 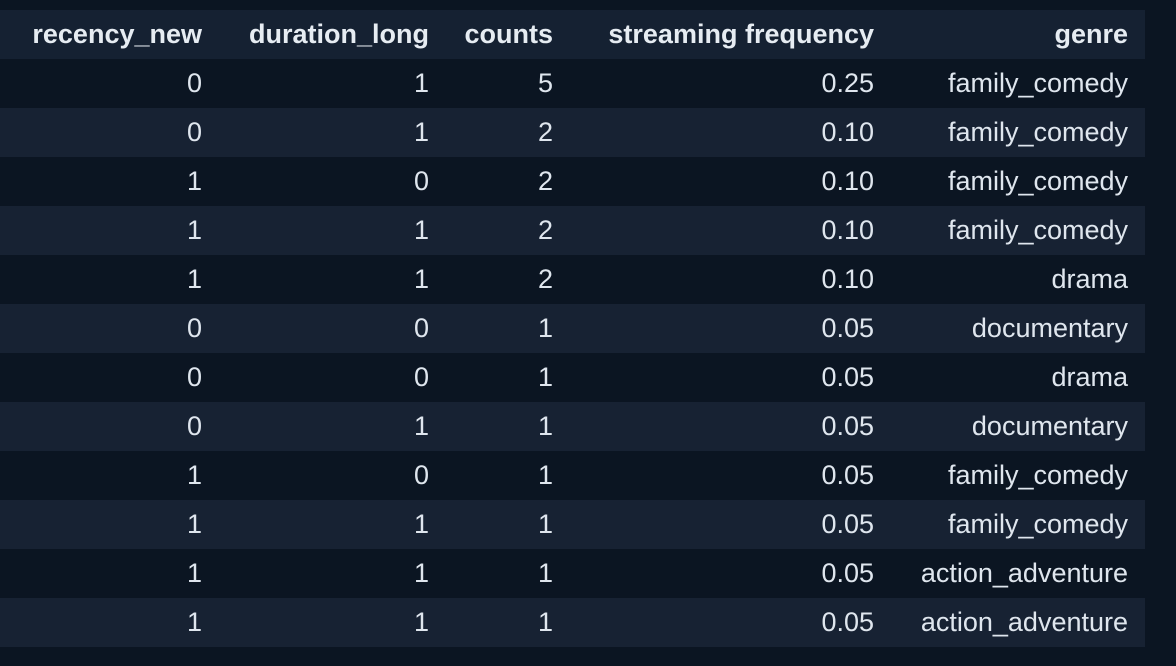 What do you see at coordinates (572, 132) in the screenshot?
I see `table-row: 0 1 2 0.10 family_comedy` at bounding box center [572, 132].